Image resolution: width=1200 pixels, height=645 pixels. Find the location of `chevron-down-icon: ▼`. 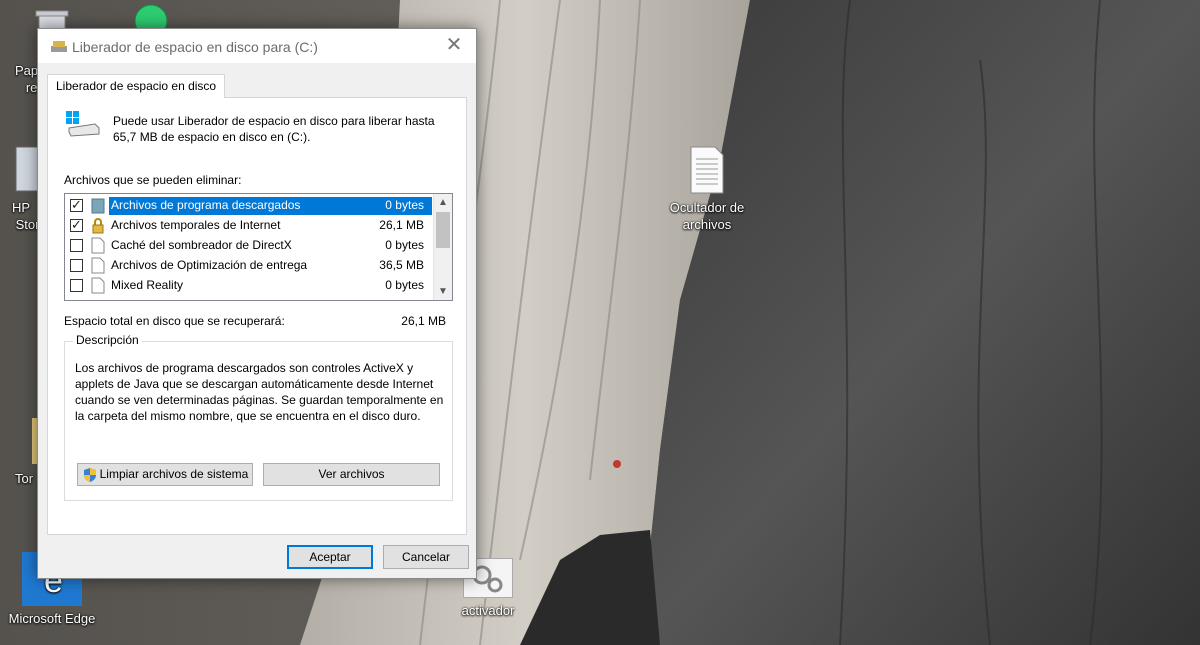

chevron-down-icon: ▼ is located at coordinates (443, 291).